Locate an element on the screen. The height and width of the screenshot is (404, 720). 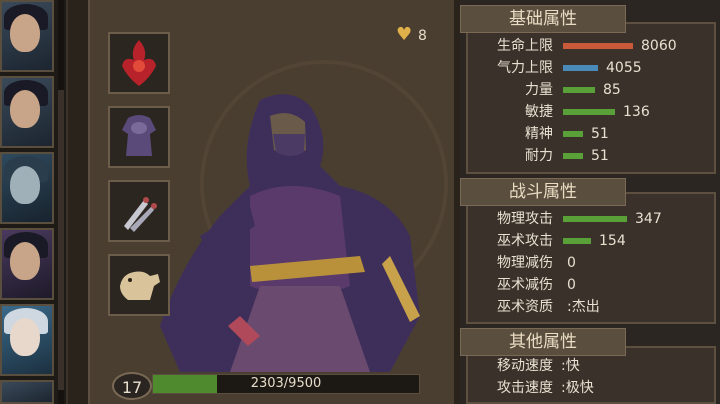
attribute-value: 347 is located at coordinates (648, 219).